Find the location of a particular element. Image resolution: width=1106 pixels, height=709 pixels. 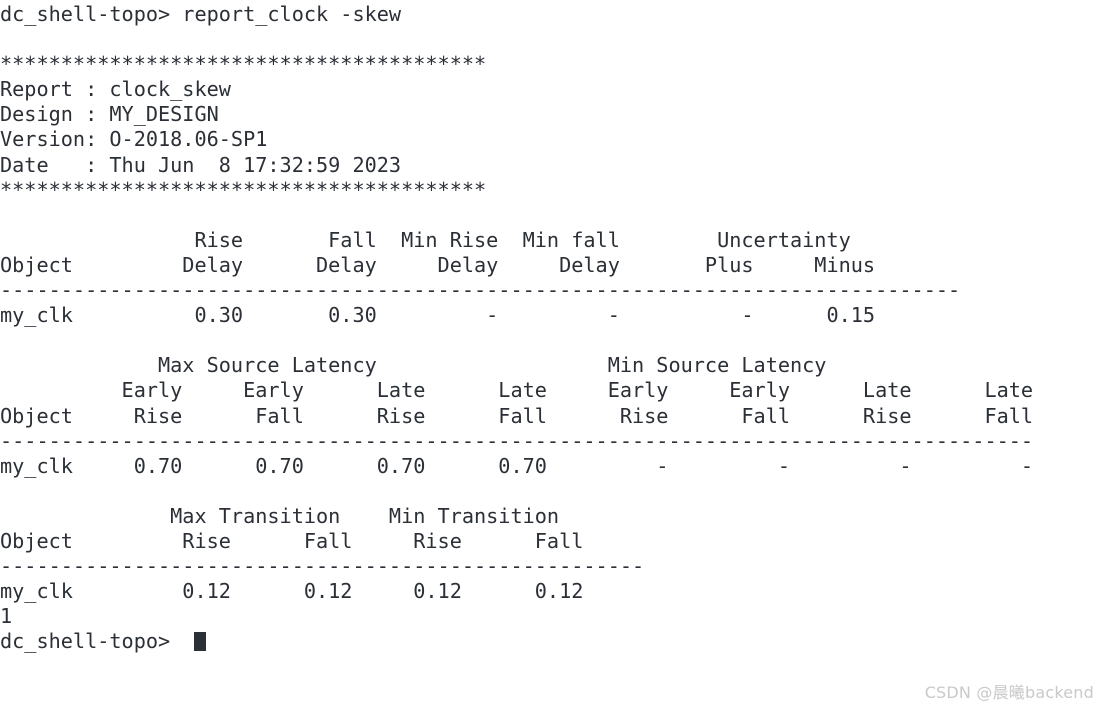

csdn-watermark: CSDN @晨曦backend is located at coordinates (1009, 692).